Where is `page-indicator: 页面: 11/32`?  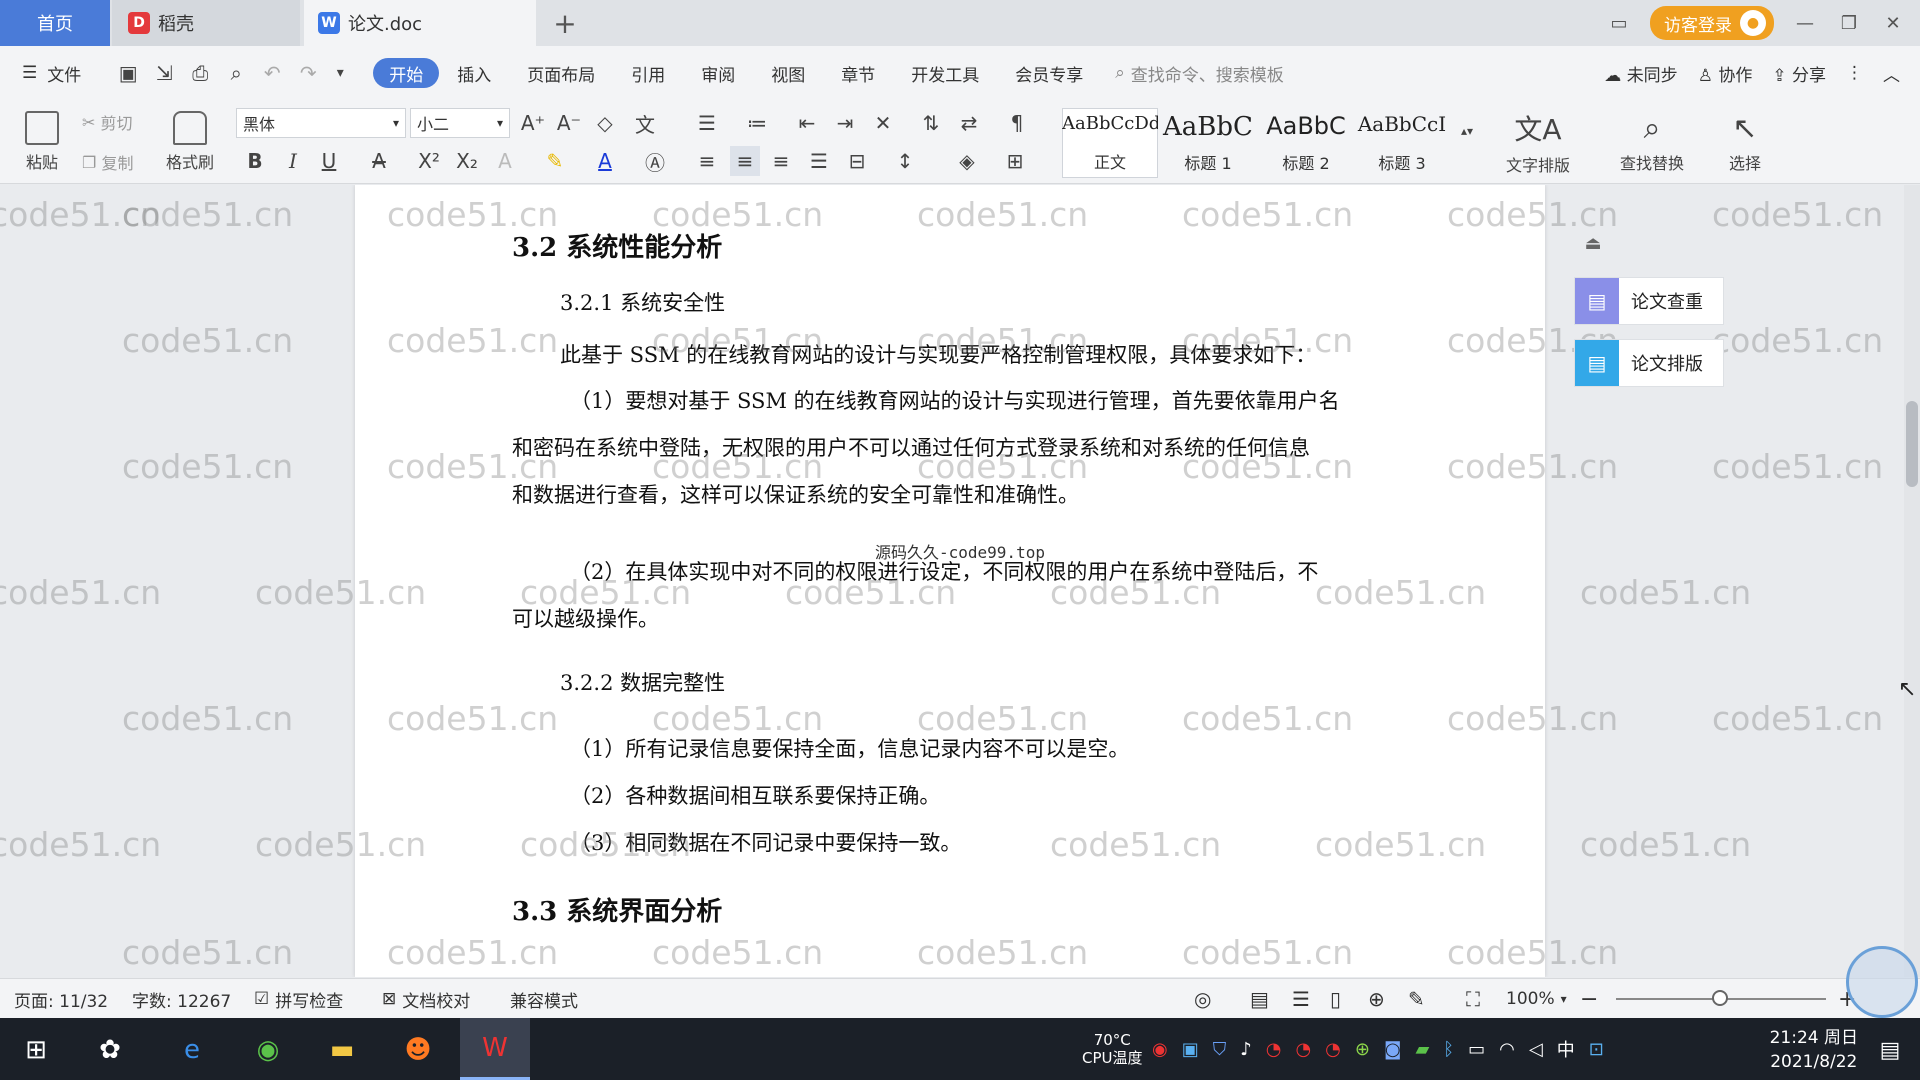 page-indicator: 页面: 11/32 is located at coordinates (61, 999).